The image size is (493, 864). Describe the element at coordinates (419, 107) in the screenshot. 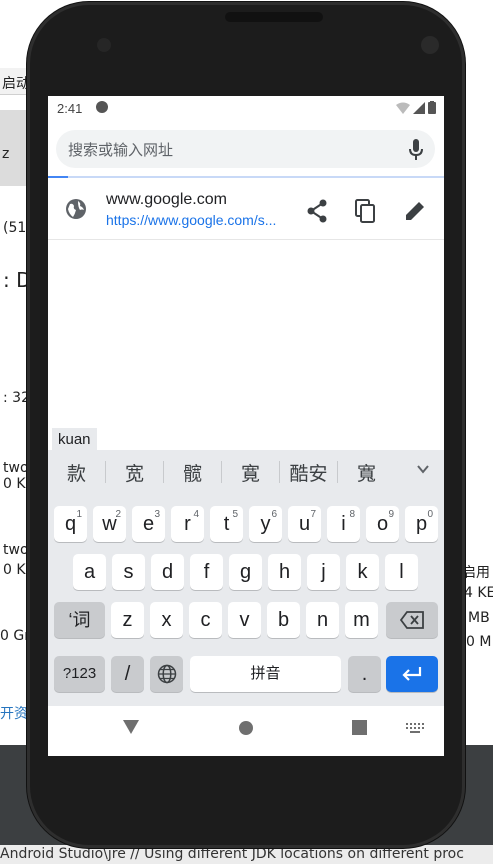

I see `signal-icon` at that location.